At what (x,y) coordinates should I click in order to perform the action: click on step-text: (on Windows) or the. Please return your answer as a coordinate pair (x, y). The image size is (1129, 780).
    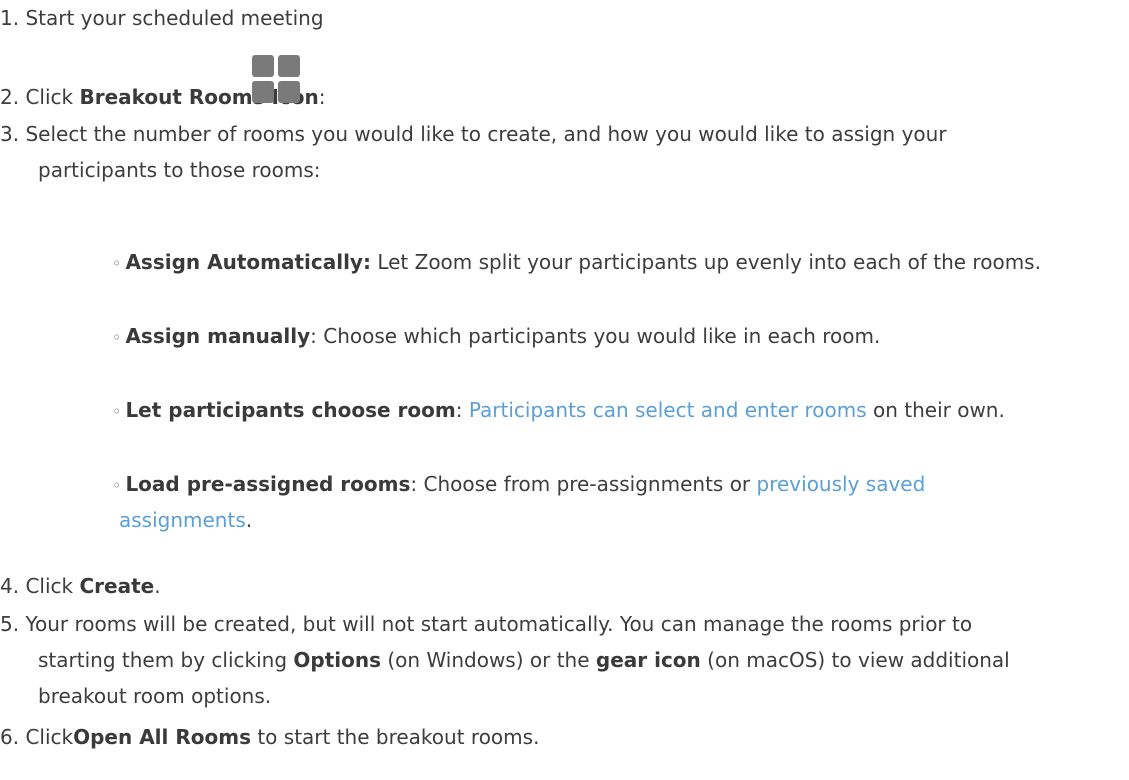
    Looking at the image, I should click on (488, 660).